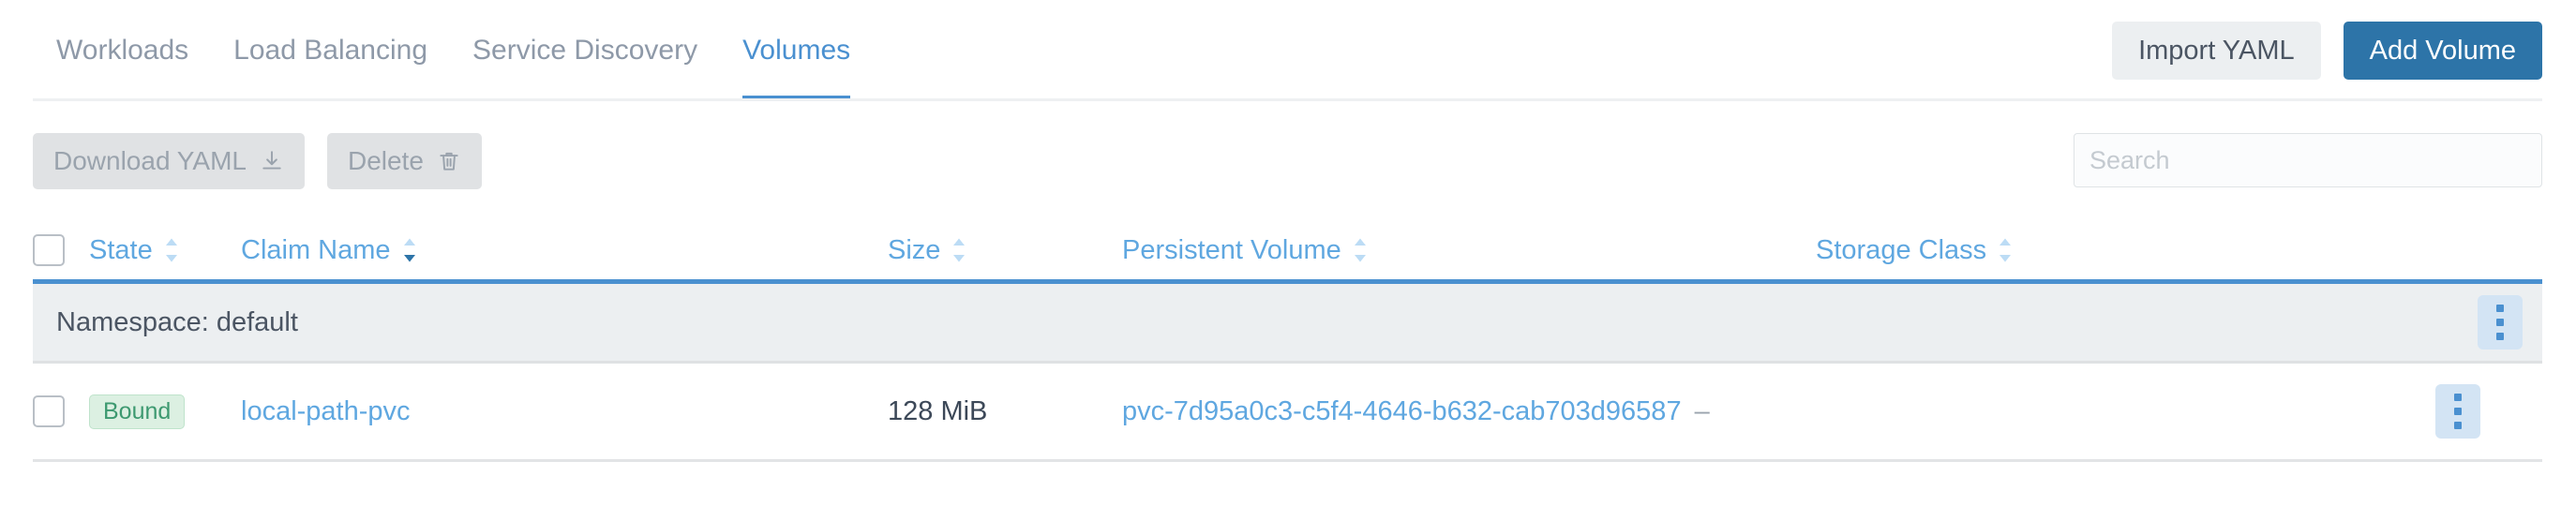 The height and width of the screenshot is (506, 2576). I want to click on namespace-group-label: Namespace: default, so click(177, 321).